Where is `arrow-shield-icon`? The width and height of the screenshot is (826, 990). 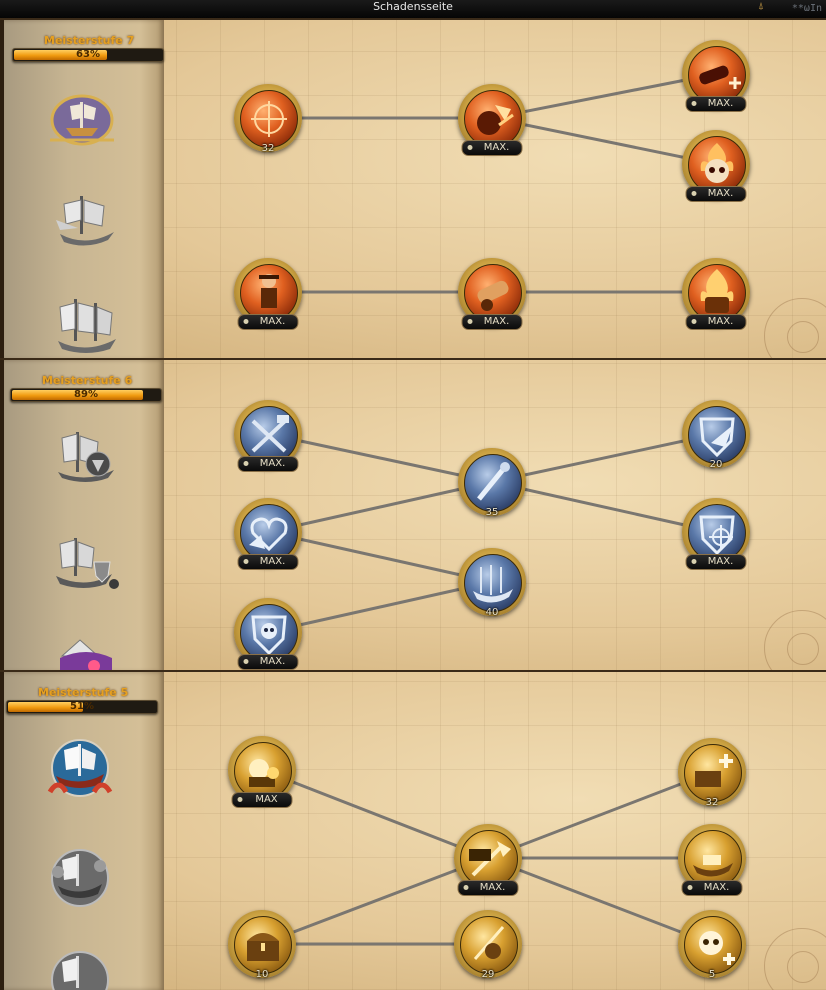
arrow-shield-icon is located at coordinates (717, 437).